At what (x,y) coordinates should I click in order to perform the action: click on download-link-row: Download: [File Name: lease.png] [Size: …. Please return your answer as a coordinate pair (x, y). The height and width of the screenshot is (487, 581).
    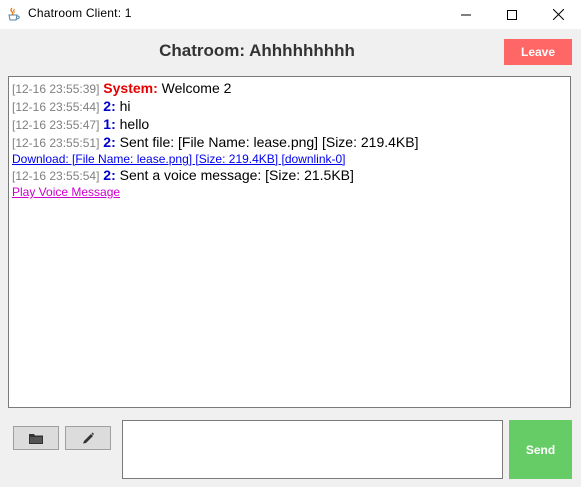
    Looking at the image, I should click on (289, 159).